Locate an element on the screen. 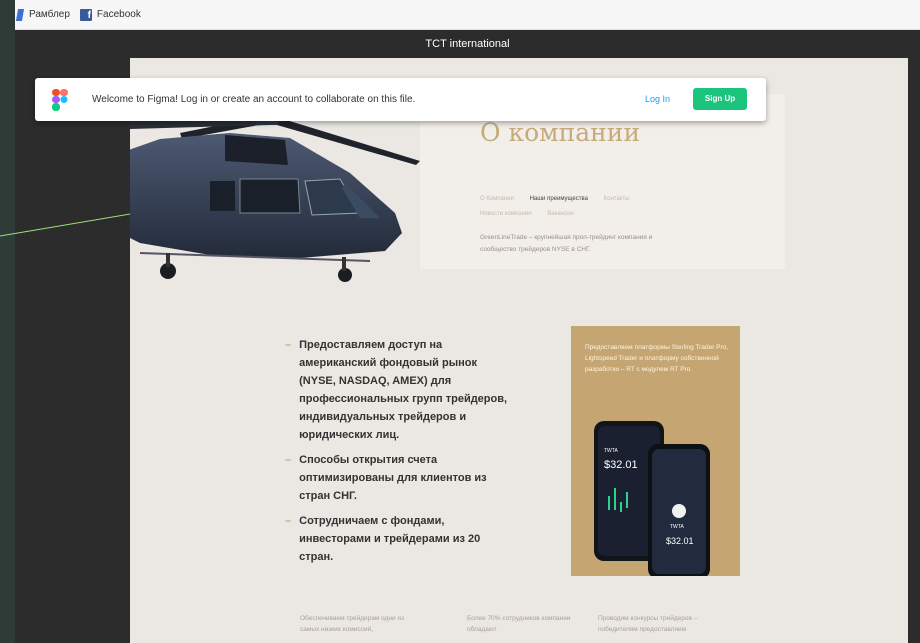 The width and height of the screenshot is (920, 643). rambler-icon is located at coordinates (20, 14).